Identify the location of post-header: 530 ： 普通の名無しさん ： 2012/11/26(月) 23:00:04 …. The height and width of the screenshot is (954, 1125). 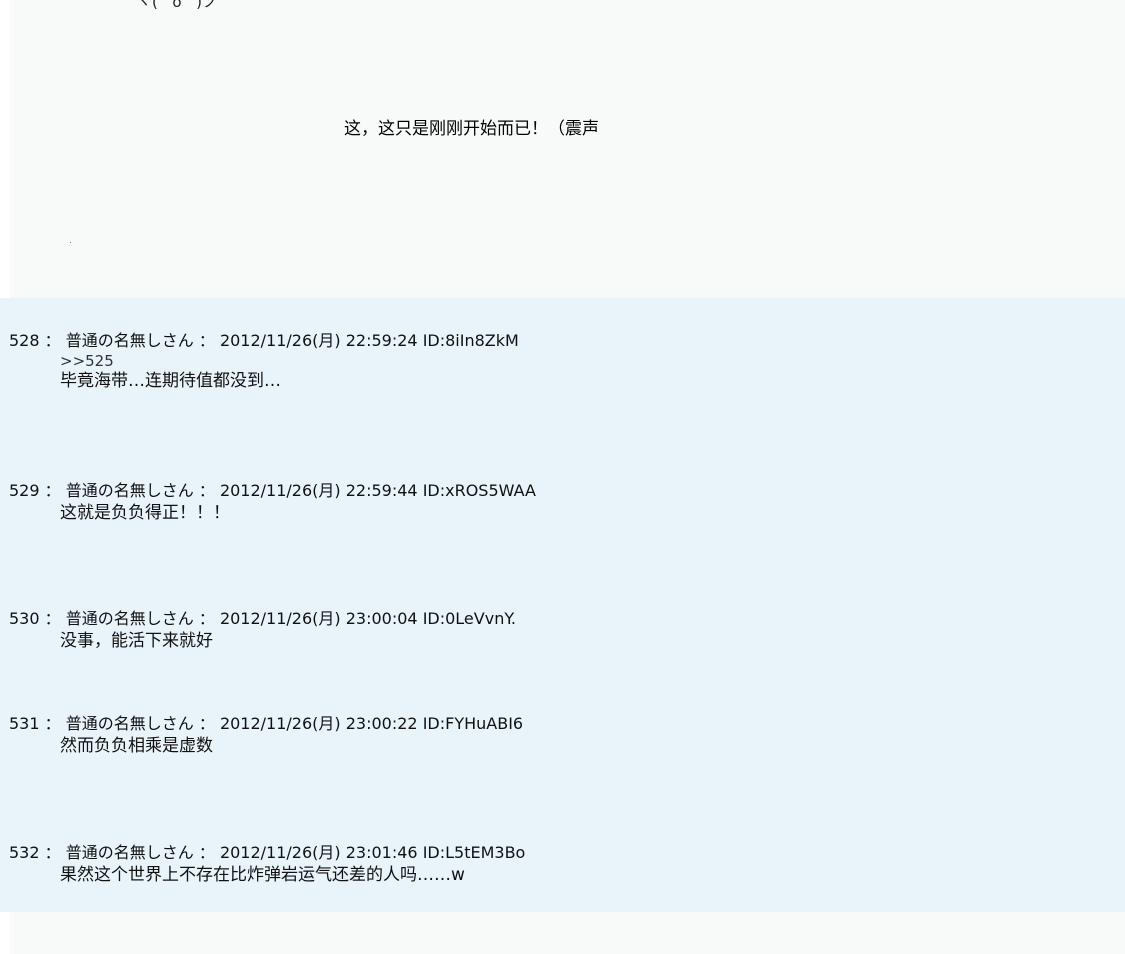
(262, 618).